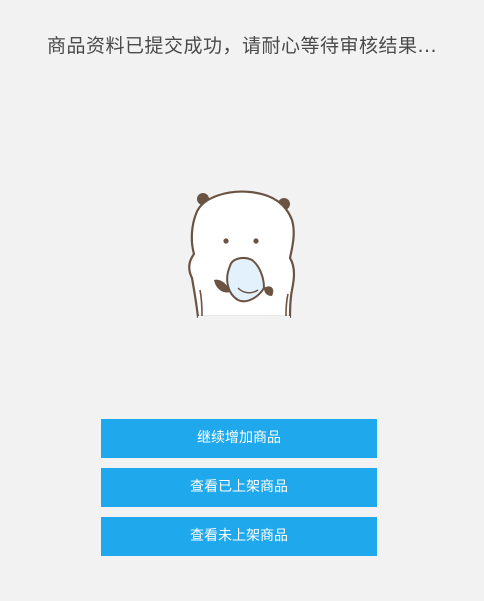 This screenshot has width=484, height=601. What do you see at coordinates (239, 536) in the screenshot?
I see `view-unlisted-products-button: 查看未上架商品` at bounding box center [239, 536].